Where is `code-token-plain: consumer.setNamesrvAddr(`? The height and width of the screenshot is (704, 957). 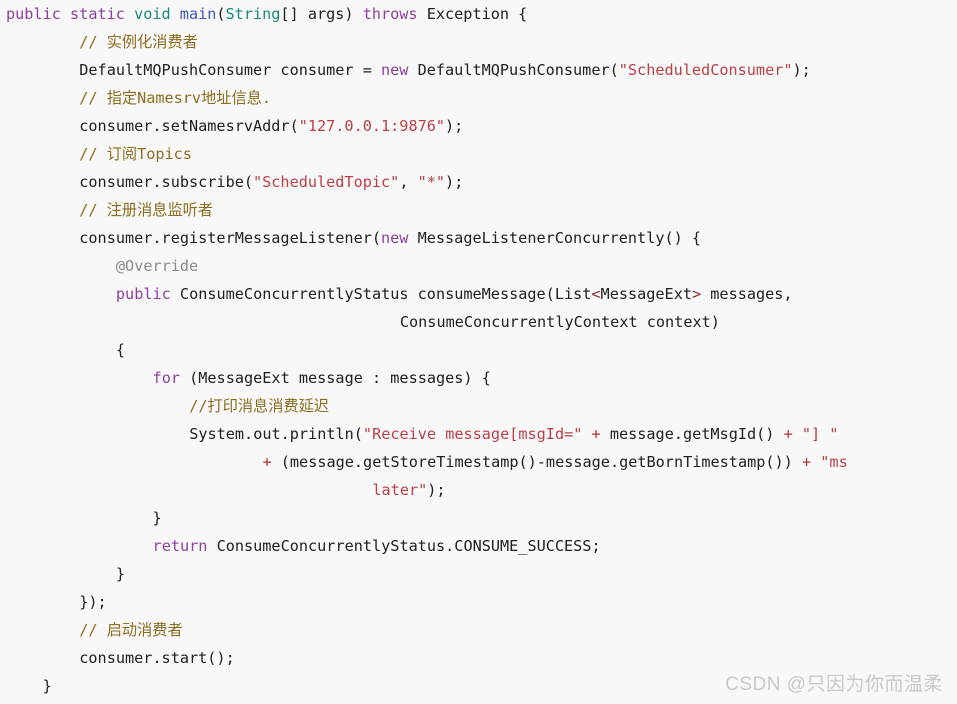 code-token-plain: consumer.setNamesrvAddr( is located at coordinates (189, 126).